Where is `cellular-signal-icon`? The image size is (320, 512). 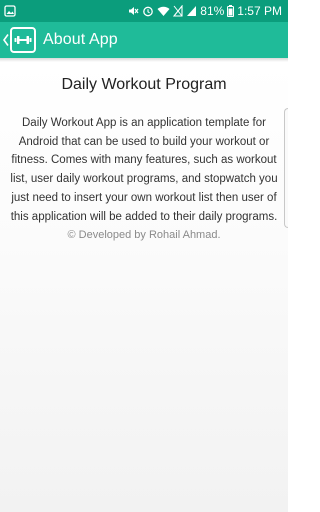 cellular-signal-icon is located at coordinates (191, 11).